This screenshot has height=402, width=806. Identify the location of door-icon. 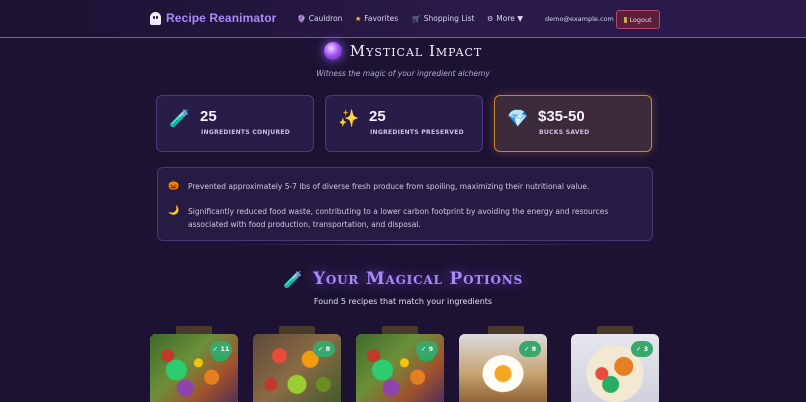
(626, 19).